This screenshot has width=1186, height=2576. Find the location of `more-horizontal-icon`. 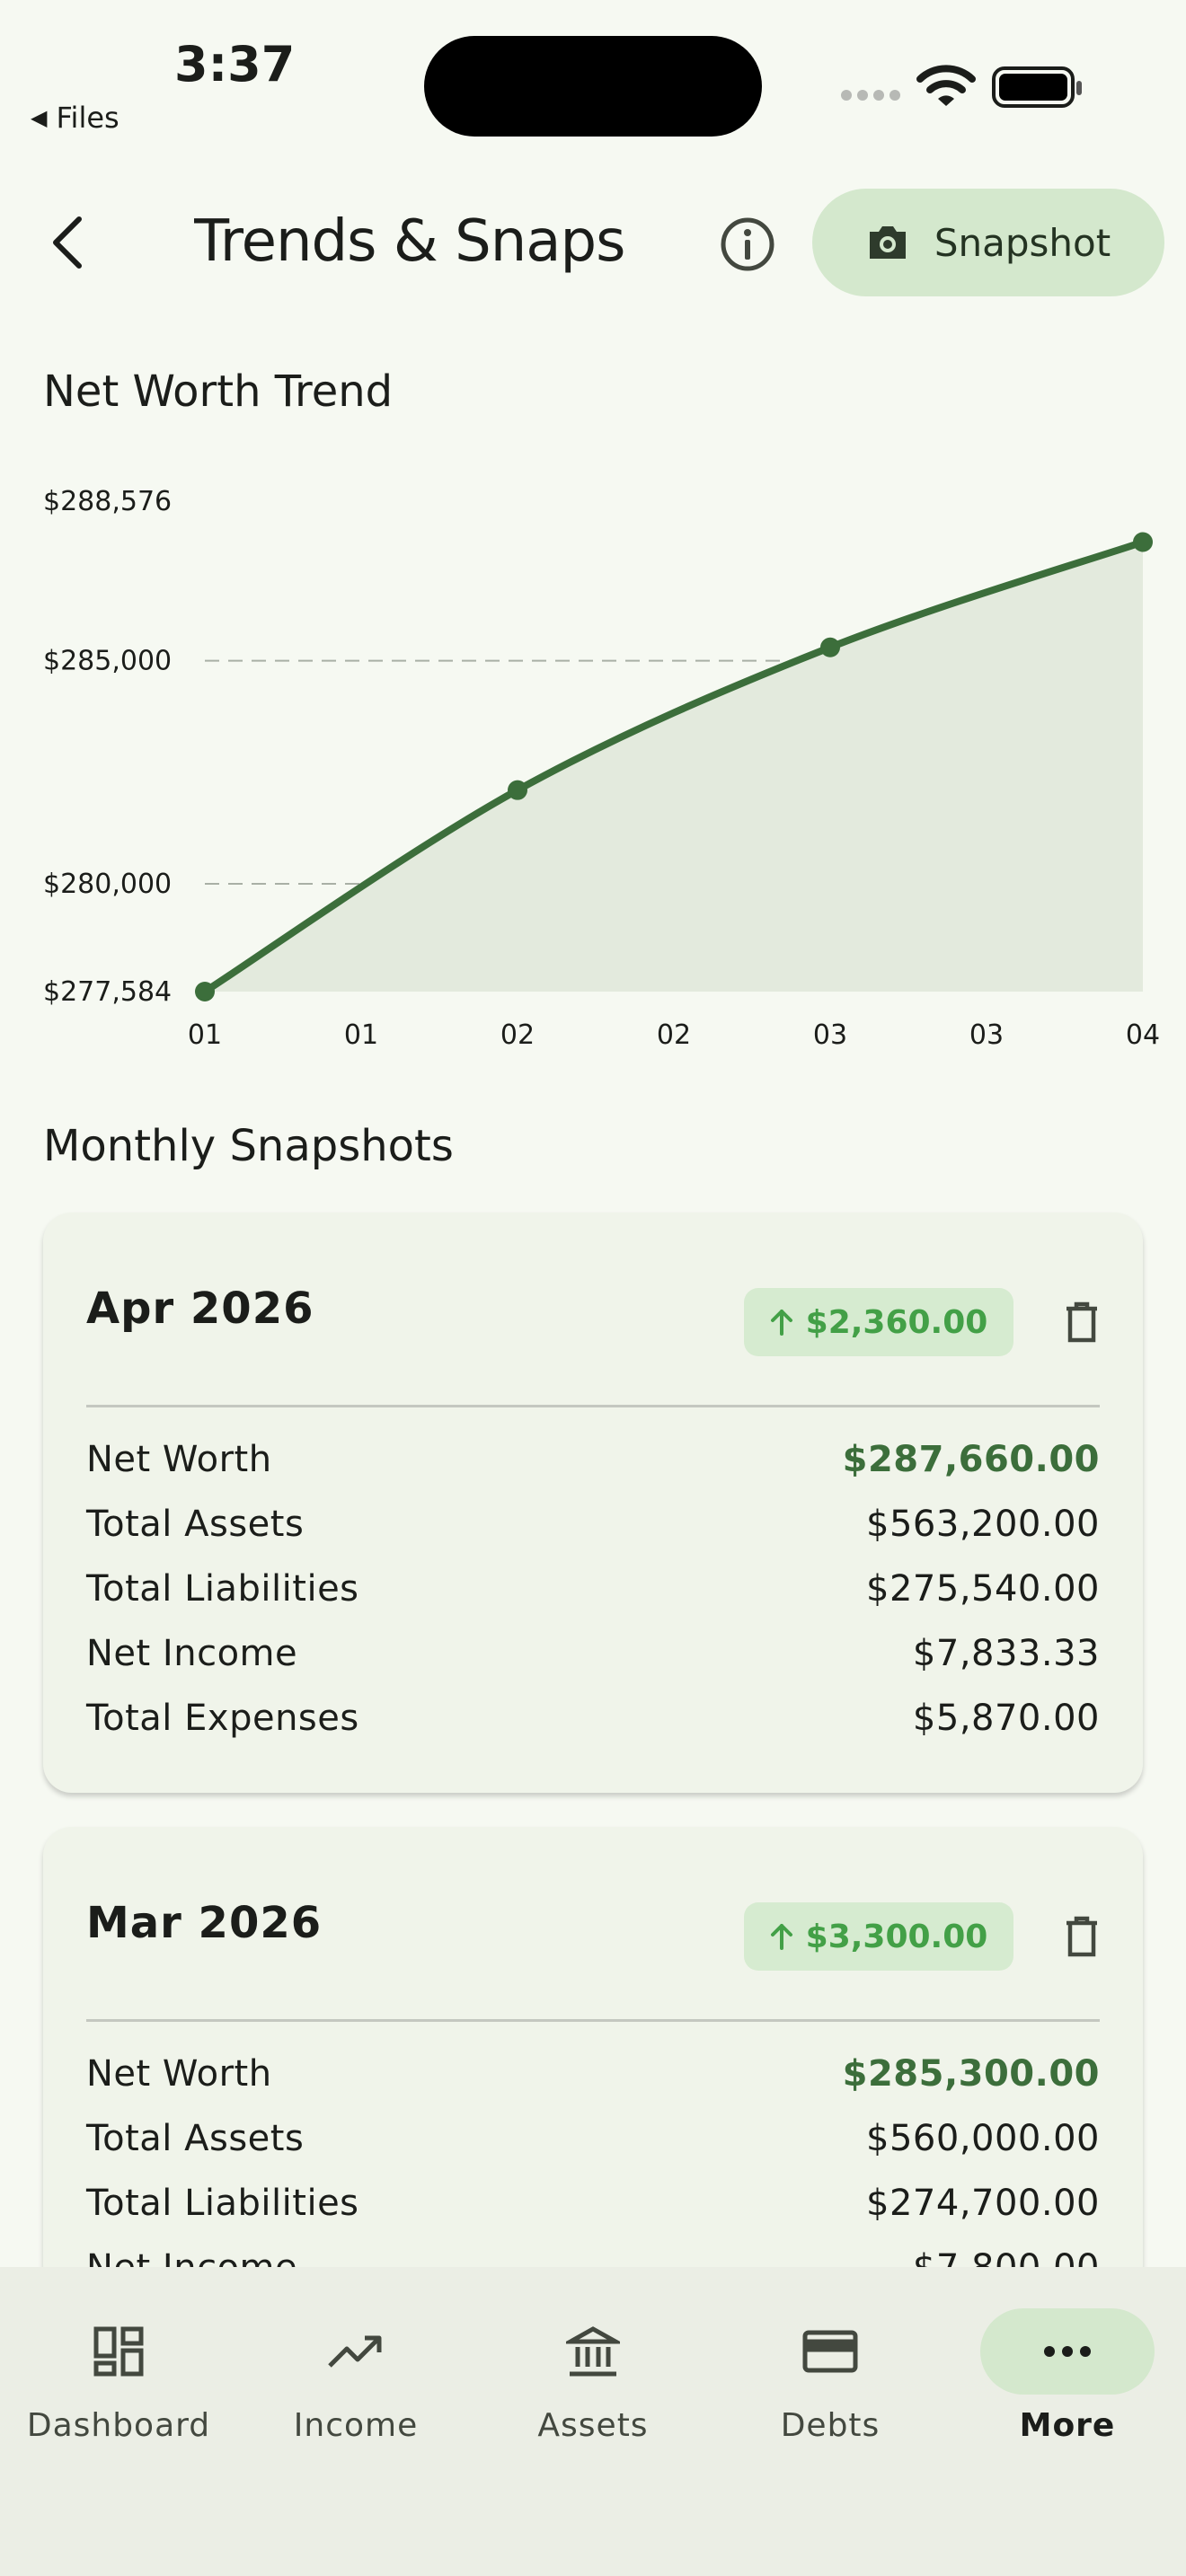

more-horizontal-icon is located at coordinates (1067, 2351).